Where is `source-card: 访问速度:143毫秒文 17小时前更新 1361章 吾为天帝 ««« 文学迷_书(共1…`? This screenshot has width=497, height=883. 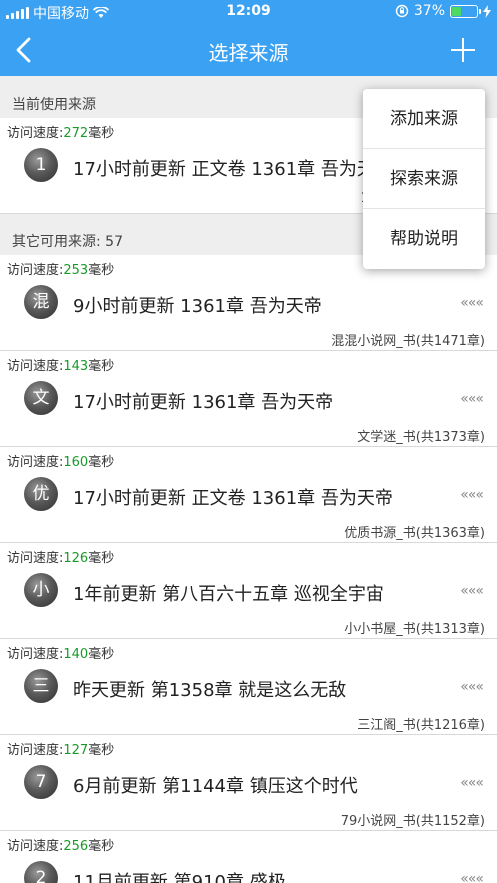 source-card: 访问速度:143毫秒文 17小时前更新 1361章 吾为天帝 ««« 文学迷_书(共1… is located at coordinates (248, 399).